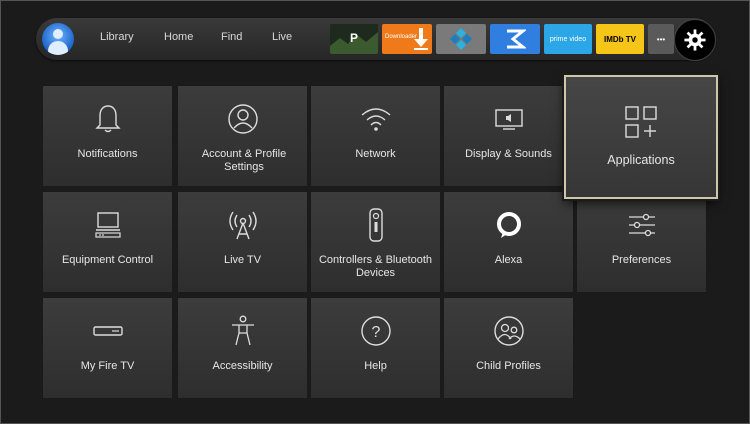 The image size is (750, 424). Describe the element at coordinates (107, 366) in the screenshot. I see `tile-label: My Fire TV` at that location.